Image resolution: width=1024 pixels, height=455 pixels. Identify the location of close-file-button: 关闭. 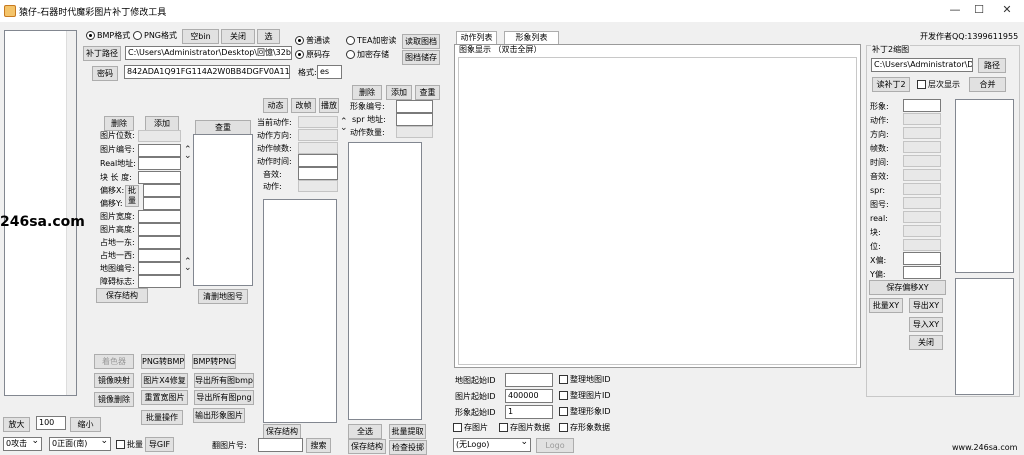
(238, 36).